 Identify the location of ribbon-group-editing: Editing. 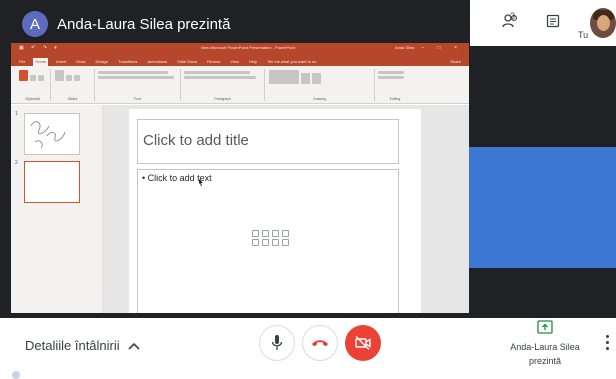
(395, 85).